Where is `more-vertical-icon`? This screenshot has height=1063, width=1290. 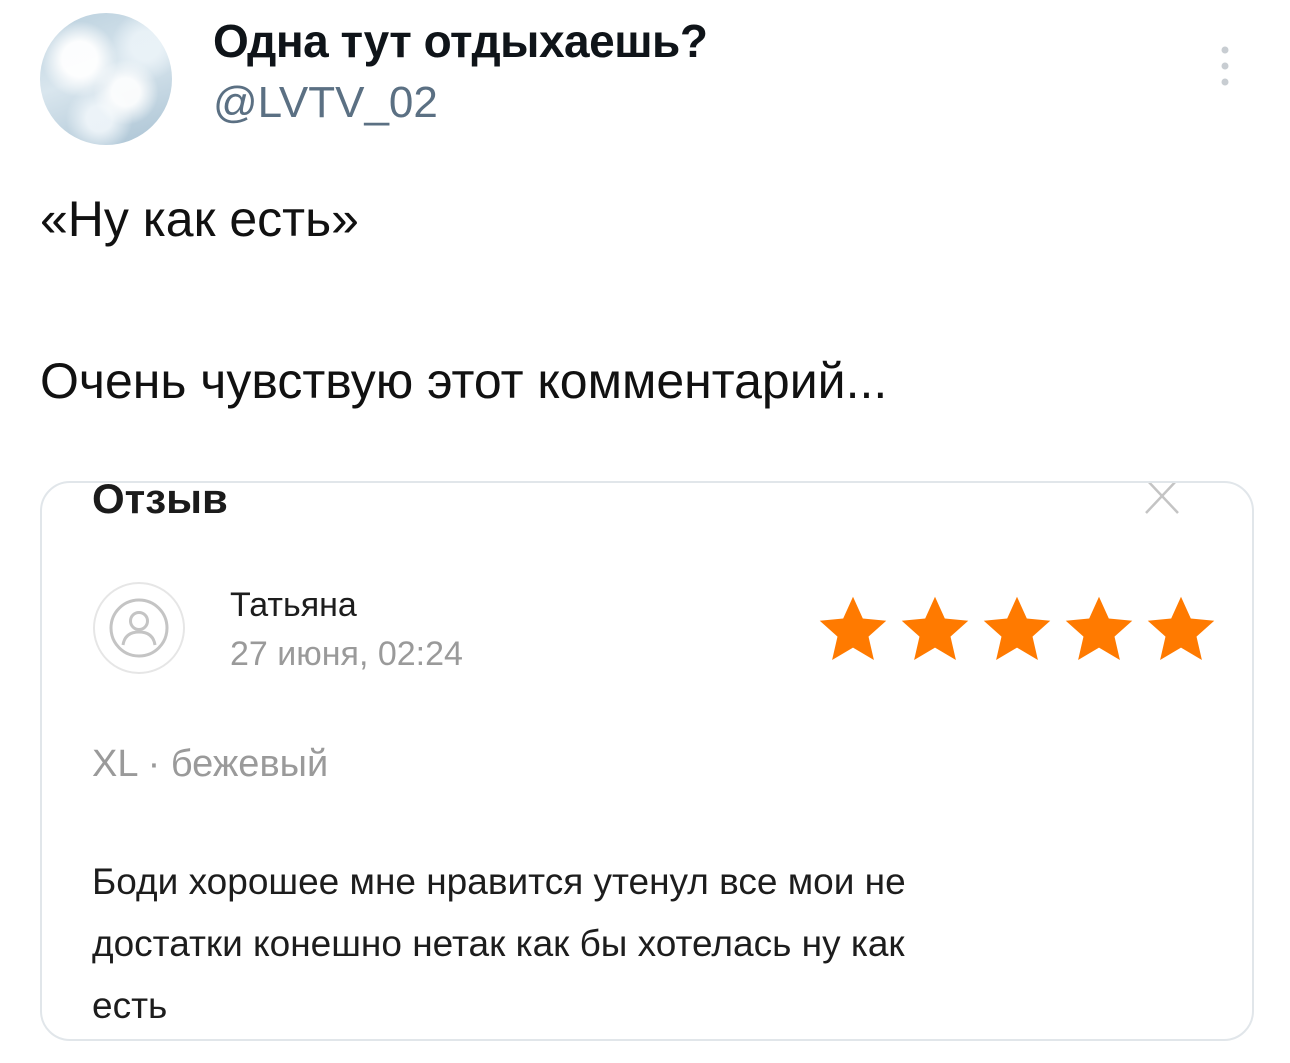 more-vertical-icon is located at coordinates (1225, 66).